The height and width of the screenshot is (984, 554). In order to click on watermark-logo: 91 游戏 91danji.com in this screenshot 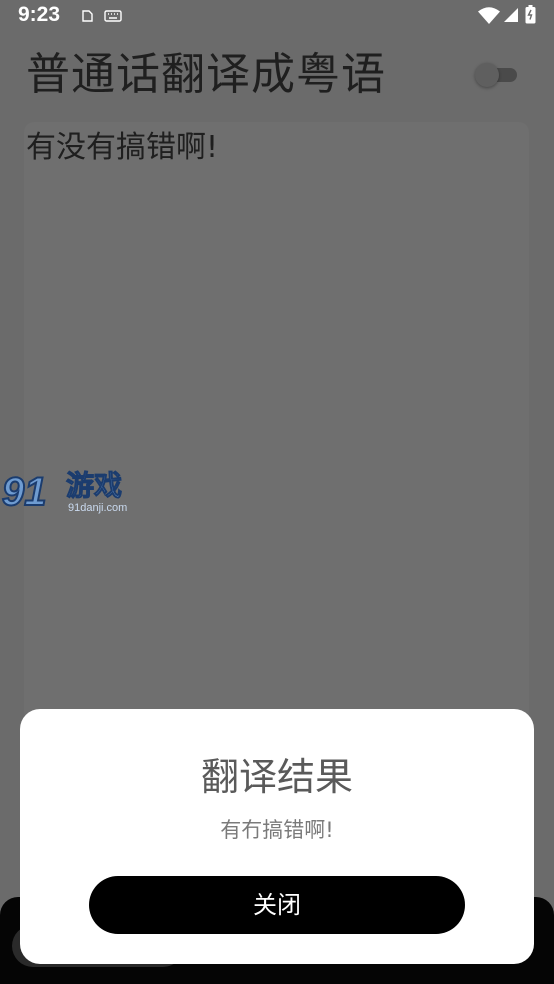, I will do `click(69, 494)`.